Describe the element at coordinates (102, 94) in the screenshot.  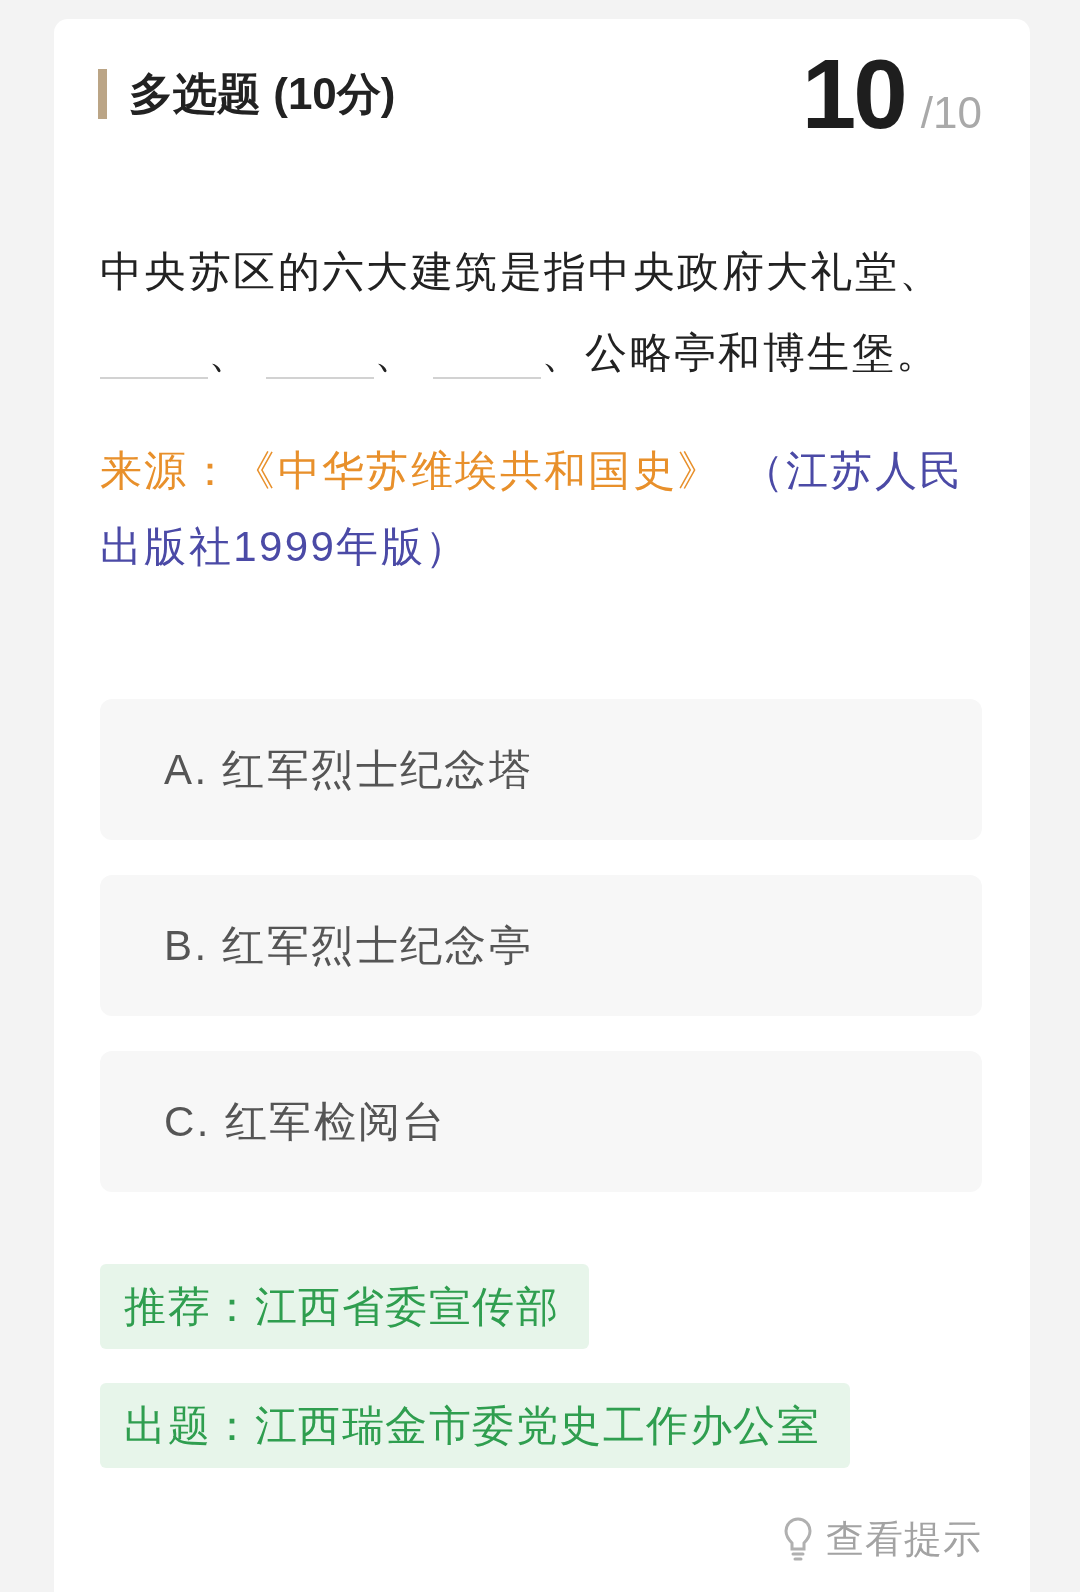
I see `title-accent-bar` at that location.